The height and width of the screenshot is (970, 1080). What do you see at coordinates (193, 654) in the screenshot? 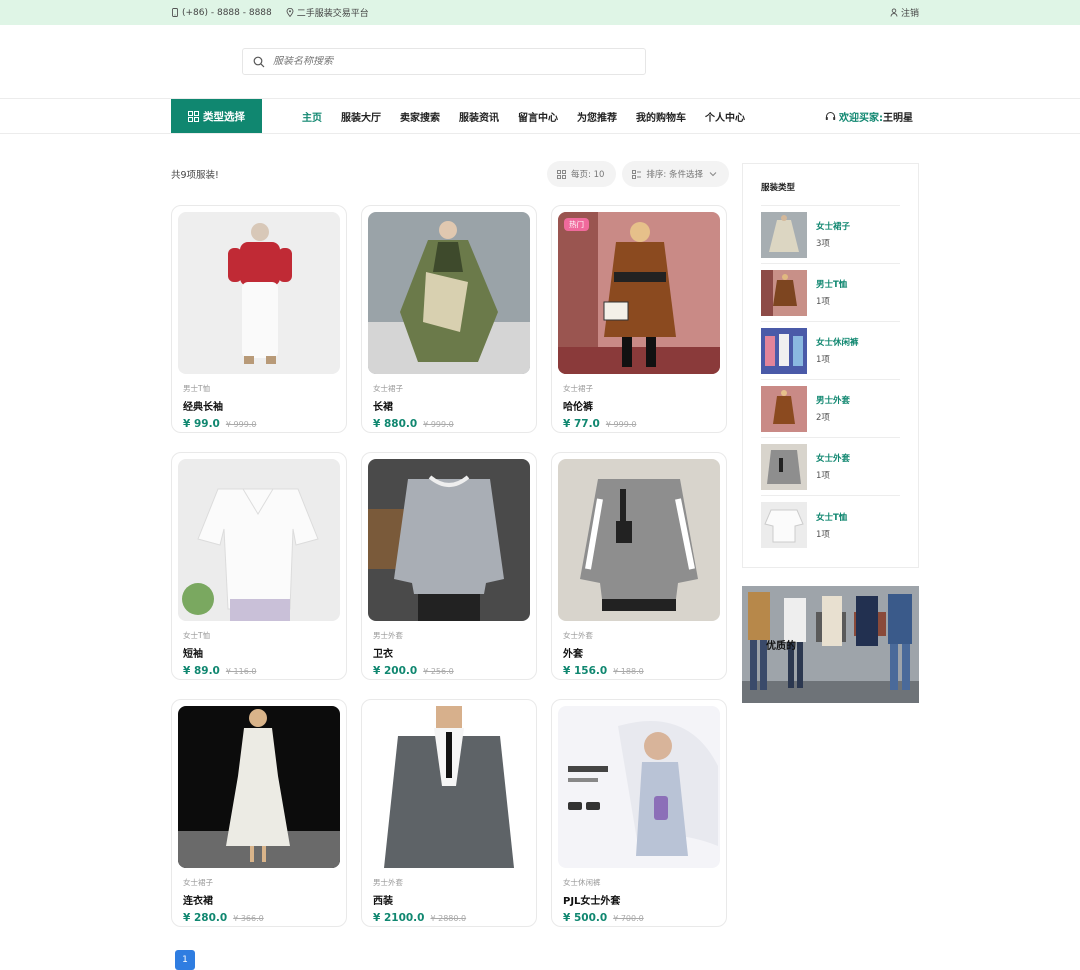
I see `product-name: 短袖` at bounding box center [193, 654].